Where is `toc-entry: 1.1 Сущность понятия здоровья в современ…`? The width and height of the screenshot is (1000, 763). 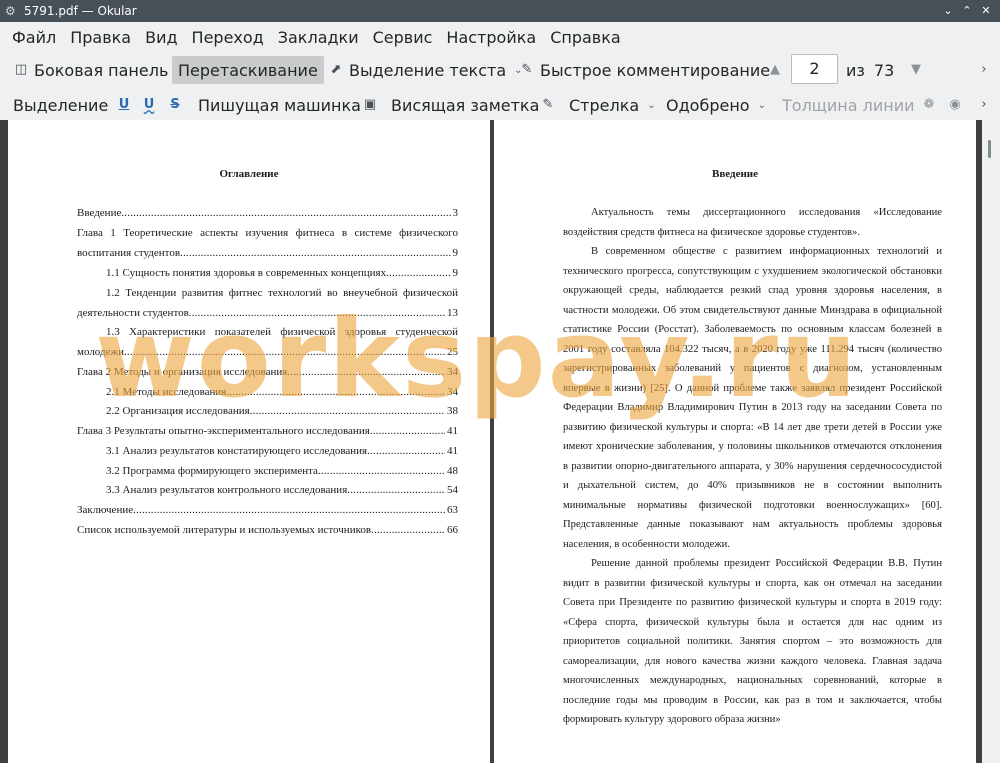
toc-entry: 1.1 Сущность понятия здоровья в современ… is located at coordinates (282, 274).